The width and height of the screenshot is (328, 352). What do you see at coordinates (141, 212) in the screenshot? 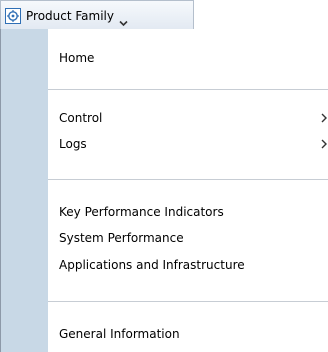
I see `menu-item-label: Key Performance Indicators` at bounding box center [141, 212].